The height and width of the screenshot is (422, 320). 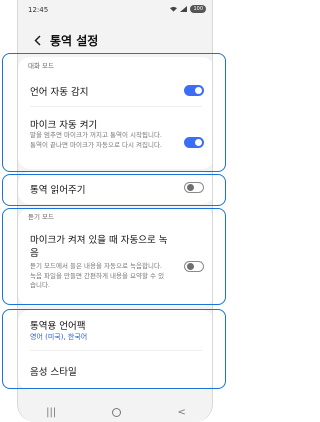 I want to click on home-button, so click(x=117, y=412).